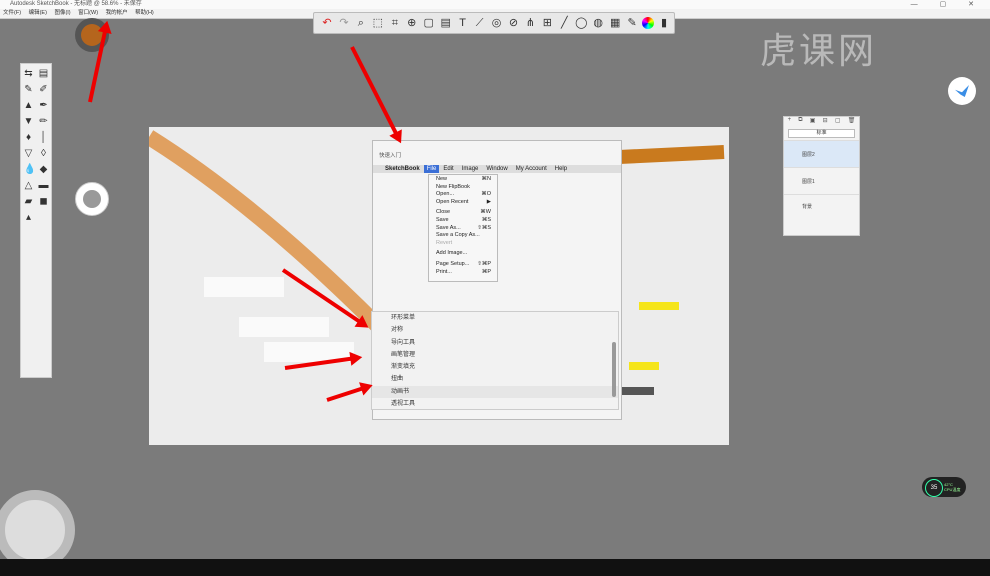  What do you see at coordinates (361, 23) in the screenshot?
I see `zoom-icon: ⌕` at bounding box center [361, 23].